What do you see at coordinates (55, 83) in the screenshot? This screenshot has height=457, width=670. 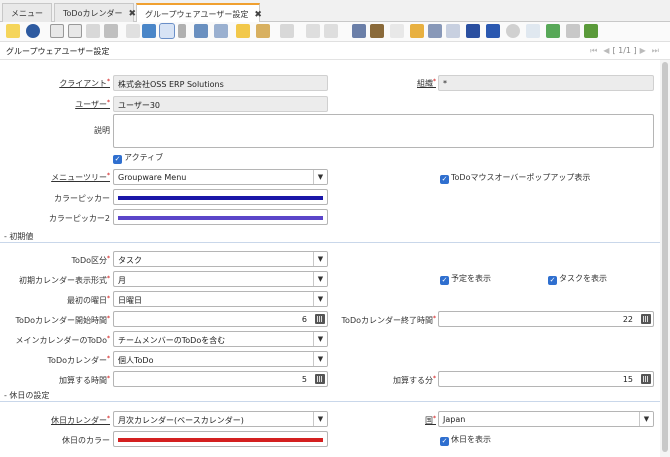 I see `client-label: クライアント*` at bounding box center [55, 83].